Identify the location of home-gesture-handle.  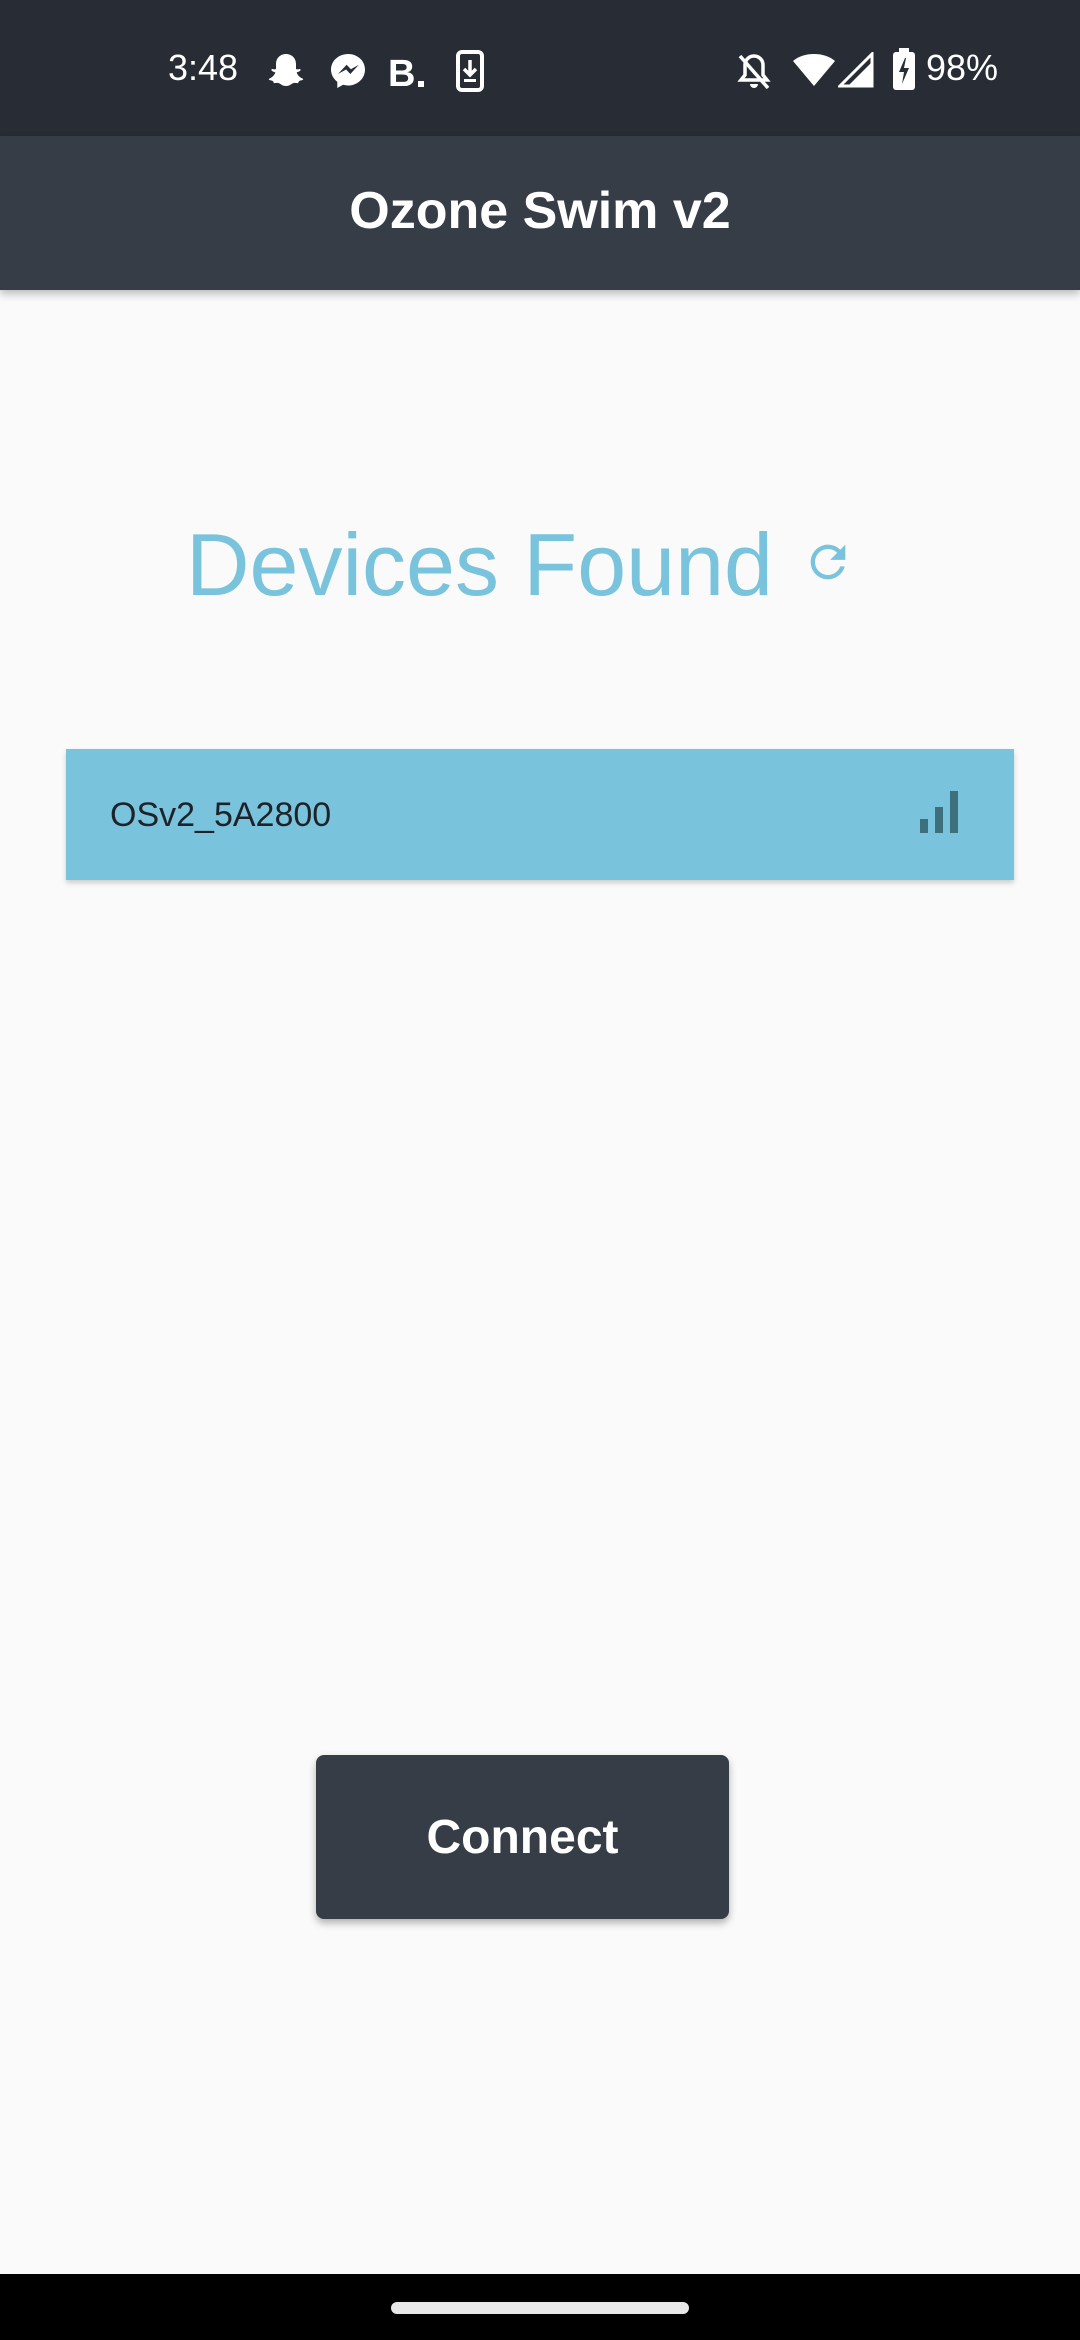
(540, 2308).